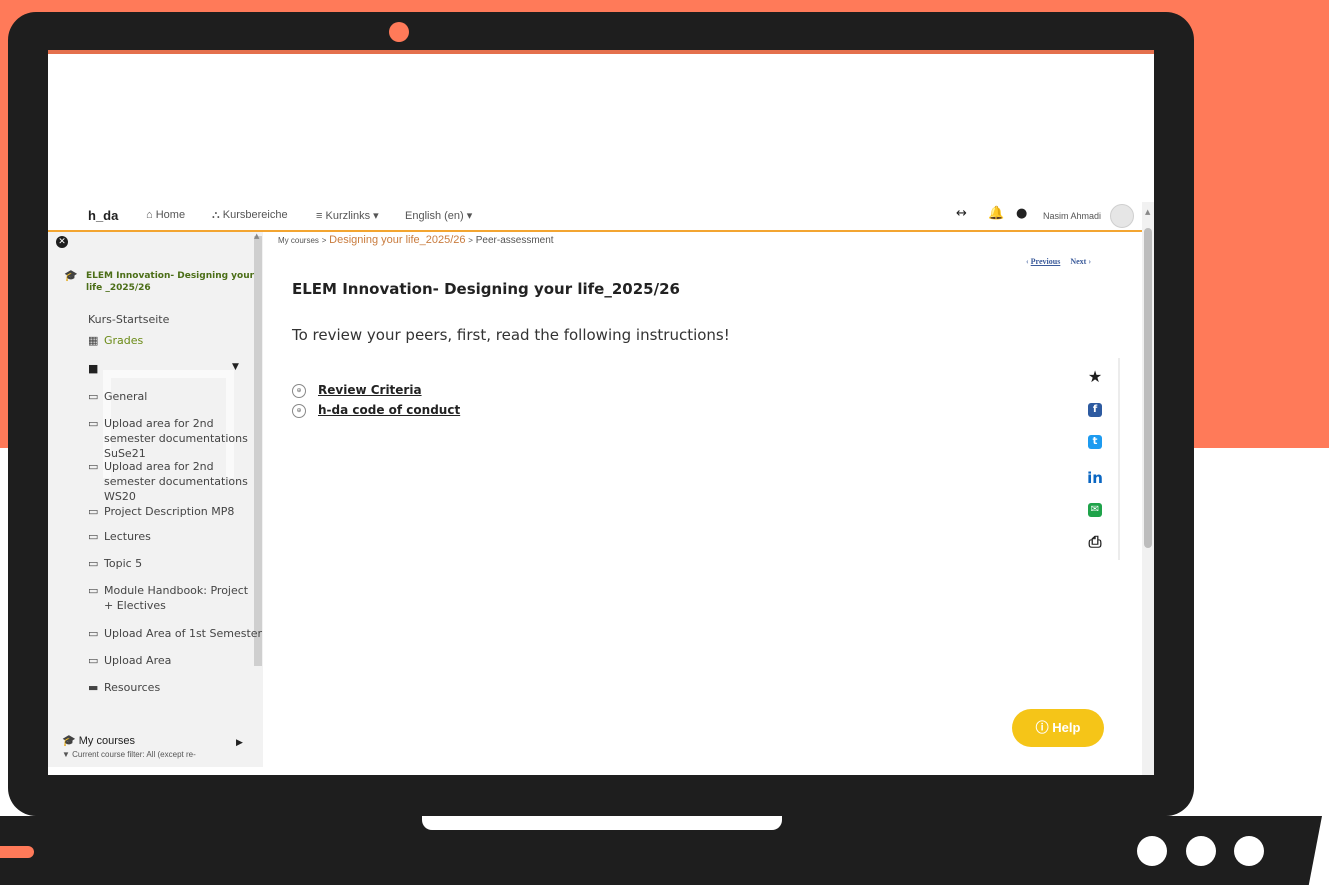 The width and height of the screenshot is (1329, 885). Describe the element at coordinates (1122, 216) in the screenshot. I see `avatar` at that location.